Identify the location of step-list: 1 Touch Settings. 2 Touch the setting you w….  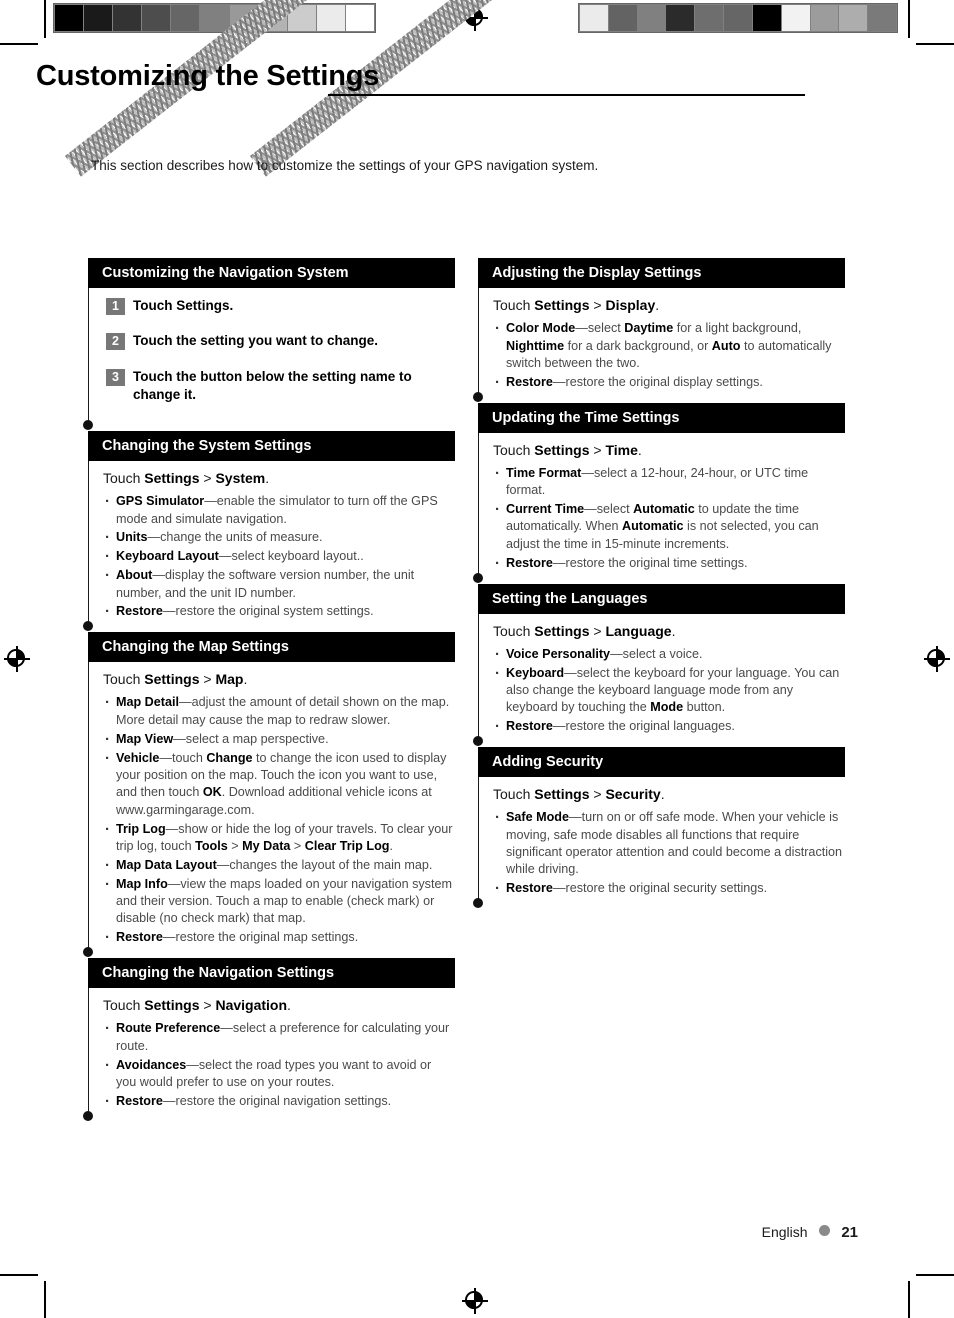
(279, 350).